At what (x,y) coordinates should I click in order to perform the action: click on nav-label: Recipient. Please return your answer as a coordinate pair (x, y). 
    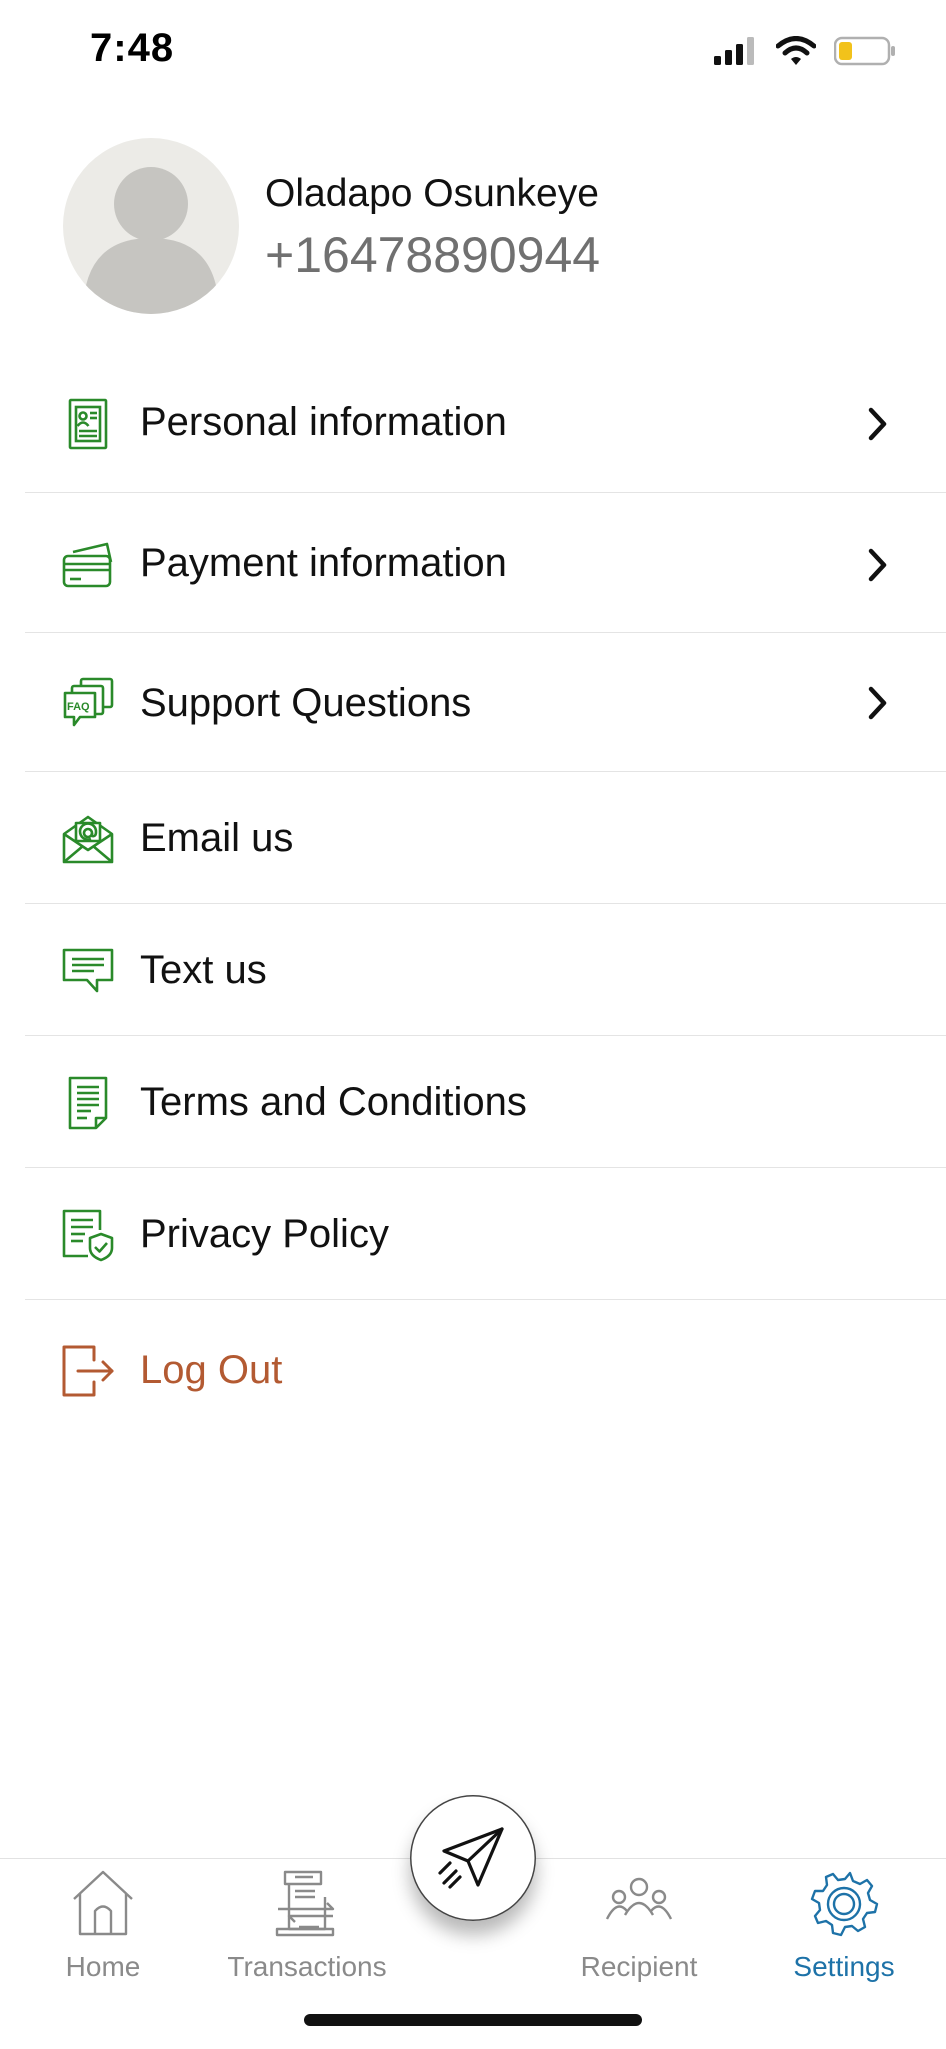
    Looking at the image, I should click on (639, 1966).